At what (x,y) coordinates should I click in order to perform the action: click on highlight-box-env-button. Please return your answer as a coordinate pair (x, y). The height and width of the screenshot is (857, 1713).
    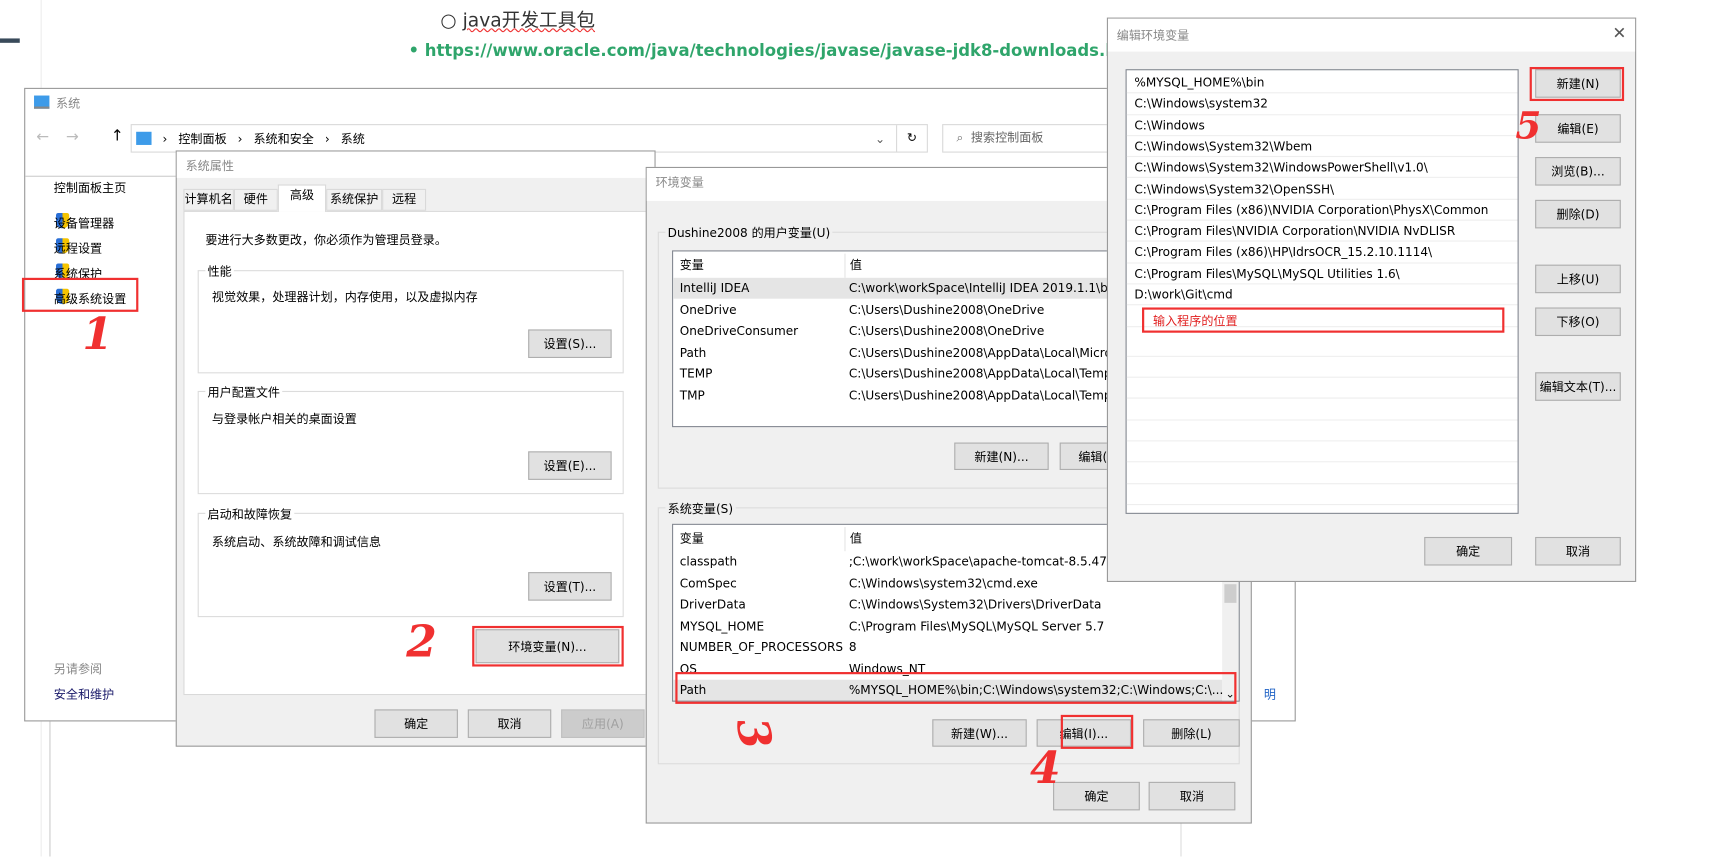
    Looking at the image, I should click on (548, 646).